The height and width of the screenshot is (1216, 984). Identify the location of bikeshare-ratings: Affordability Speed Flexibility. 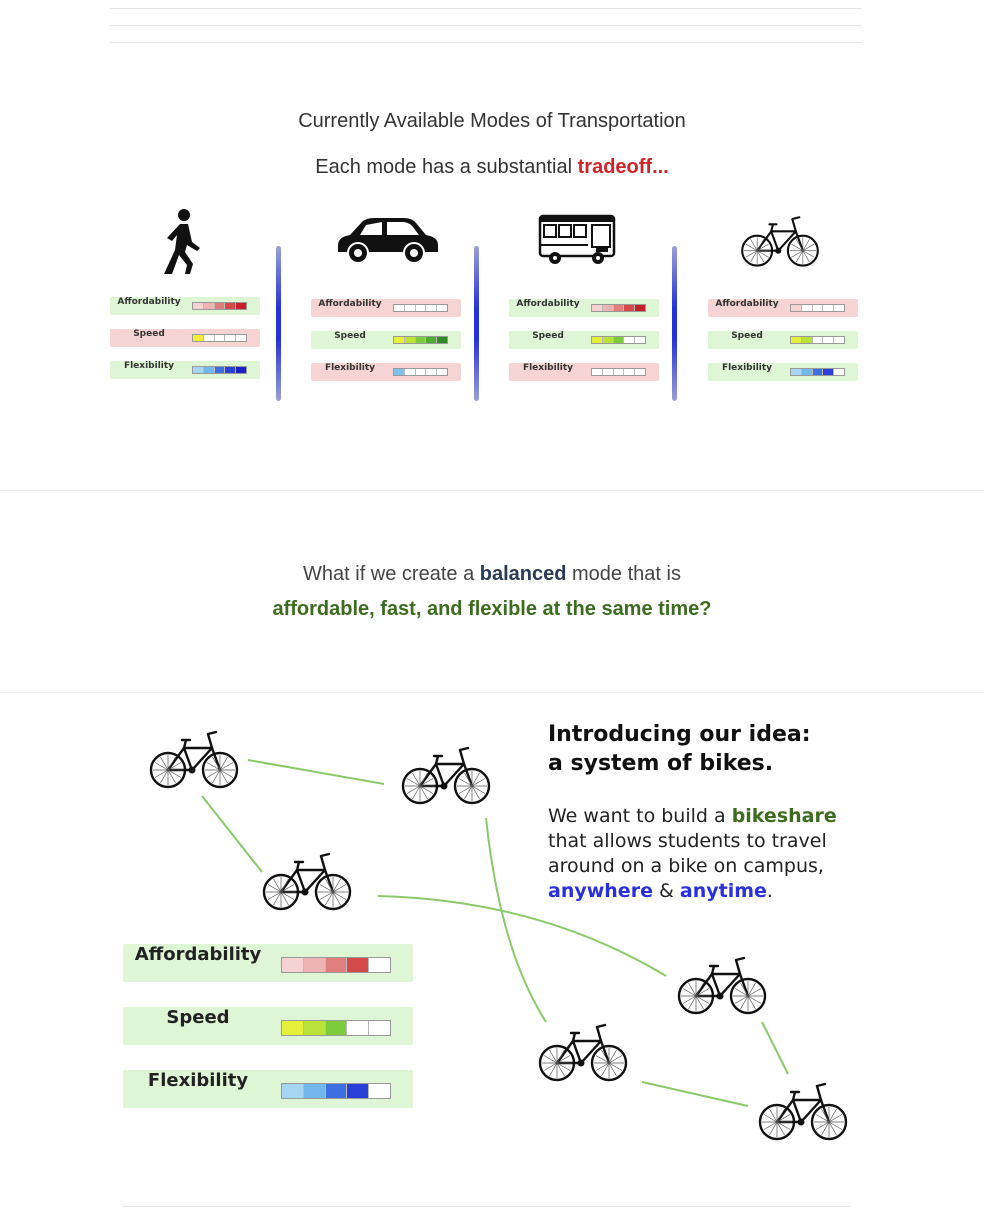
(270, 1029).